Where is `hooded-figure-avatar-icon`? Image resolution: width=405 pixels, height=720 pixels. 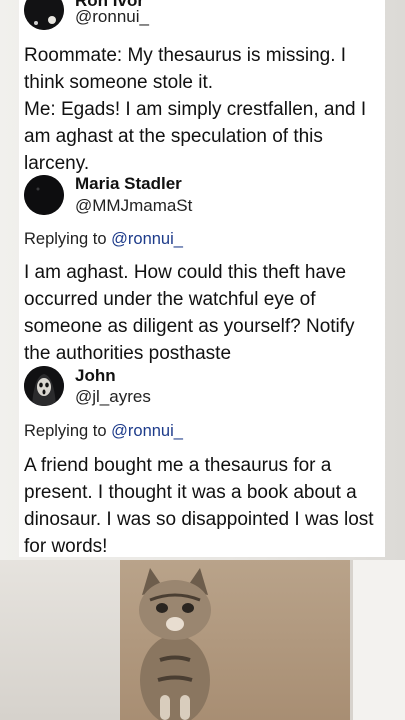 hooded-figure-avatar-icon is located at coordinates (44, 386).